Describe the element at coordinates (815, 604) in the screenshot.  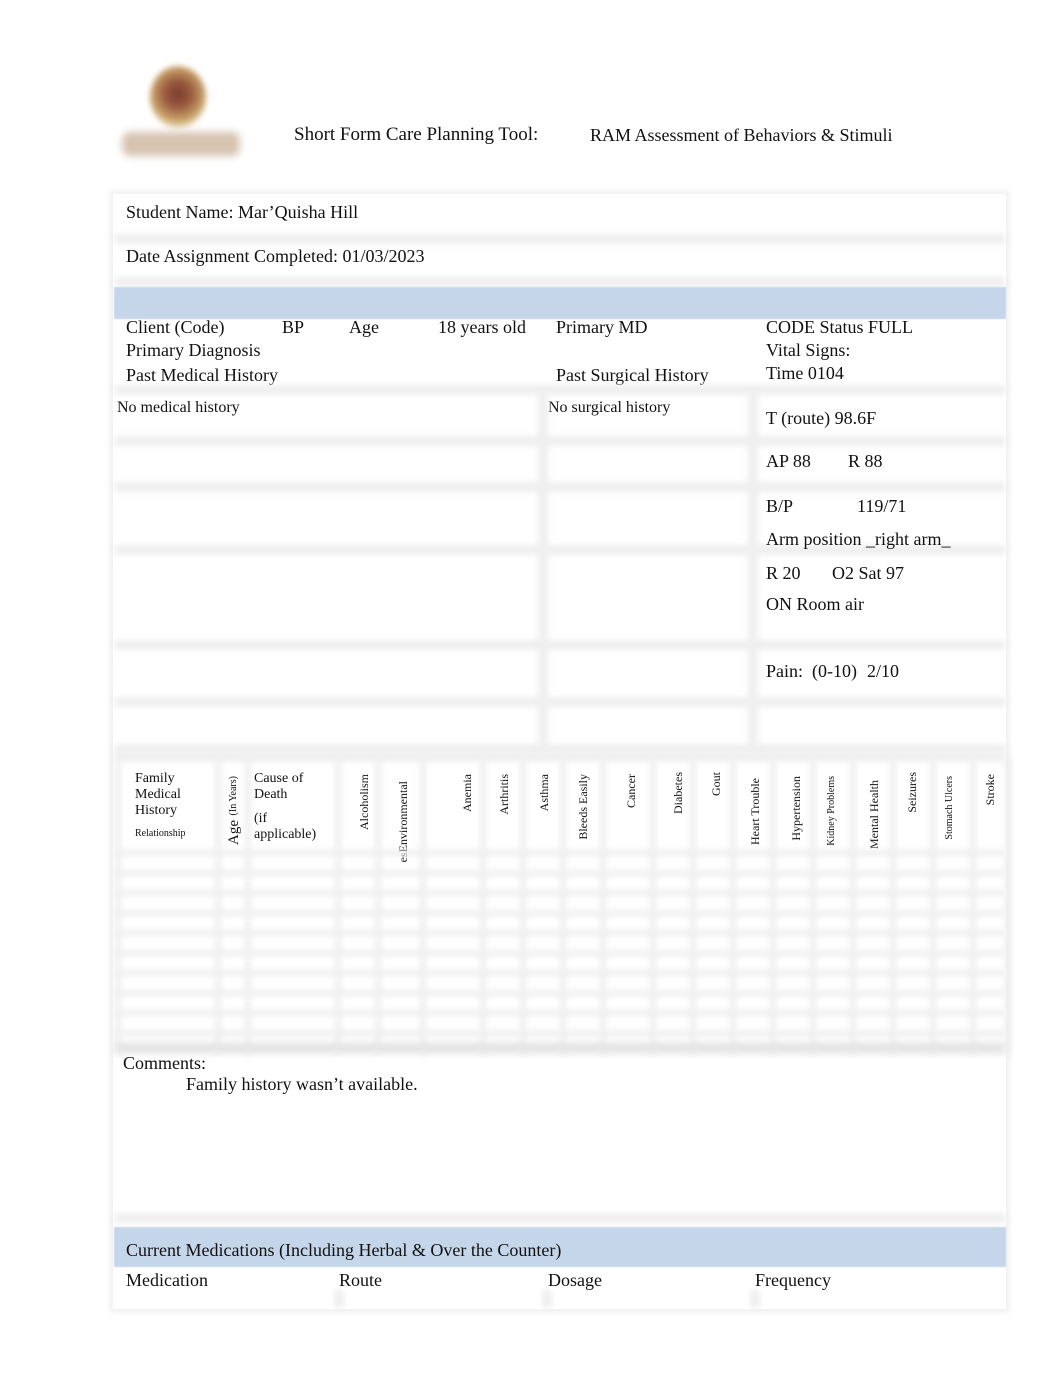
I see `vitals-oxygen-source: ON Room air` at that location.